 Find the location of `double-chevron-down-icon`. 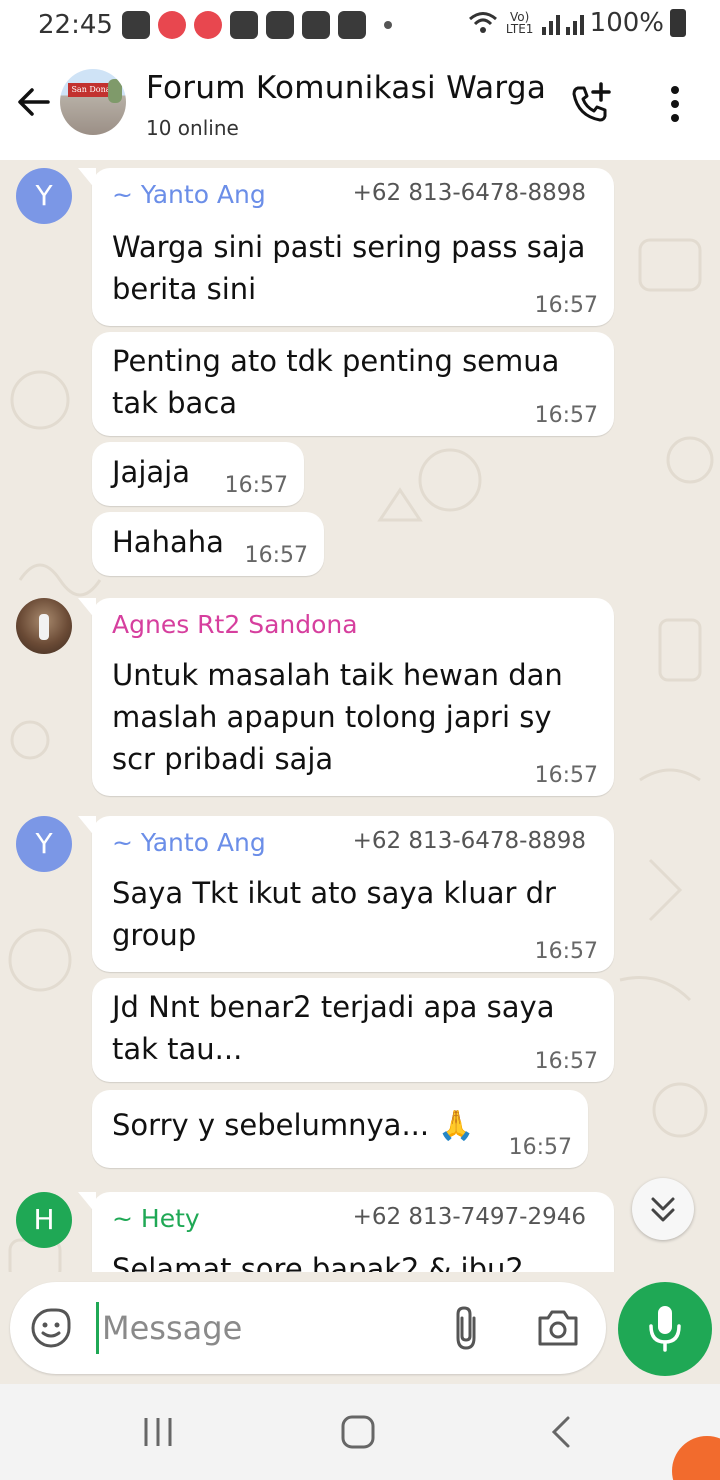

double-chevron-down-icon is located at coordinates (663, 1209).